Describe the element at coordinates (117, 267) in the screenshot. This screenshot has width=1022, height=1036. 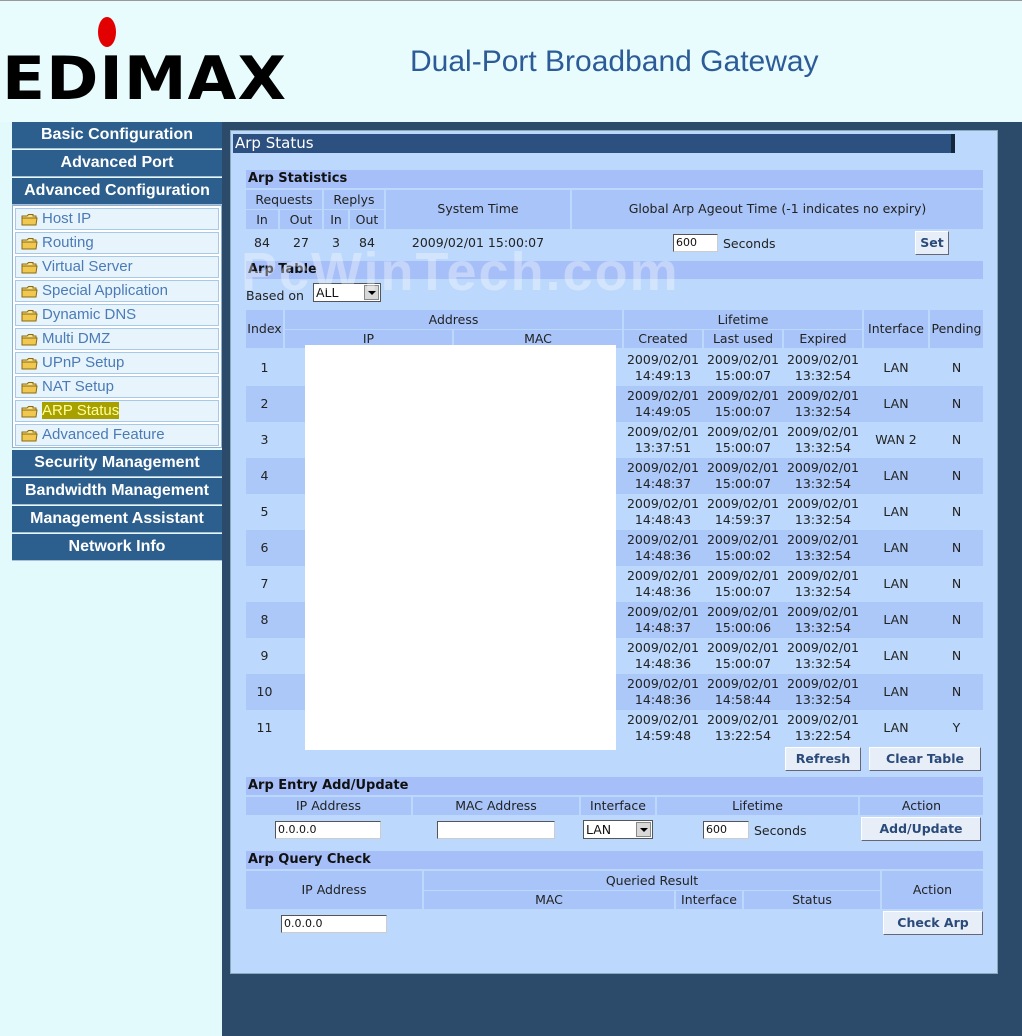
I see `sidebar-item-virtual-server: Virtual Server` at that location.